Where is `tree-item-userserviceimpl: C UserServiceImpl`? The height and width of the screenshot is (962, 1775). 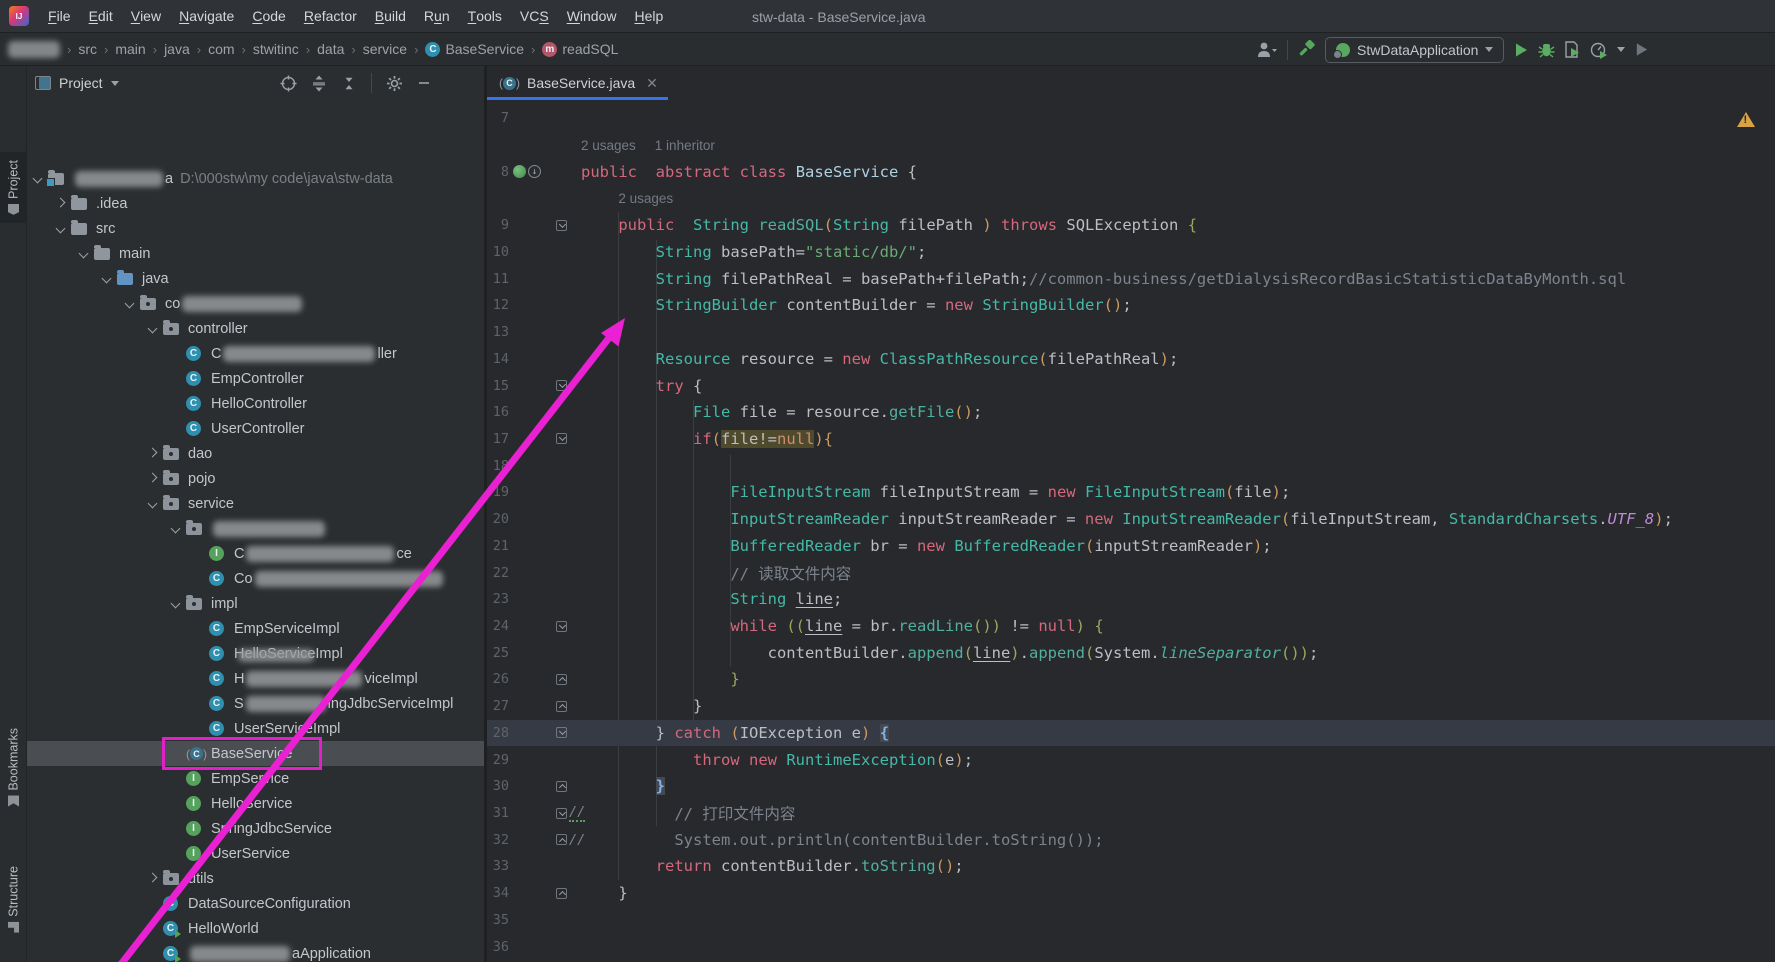
tree-item-userserviceimpl: C UserServiceImpl is located at coordinates (255, 728).